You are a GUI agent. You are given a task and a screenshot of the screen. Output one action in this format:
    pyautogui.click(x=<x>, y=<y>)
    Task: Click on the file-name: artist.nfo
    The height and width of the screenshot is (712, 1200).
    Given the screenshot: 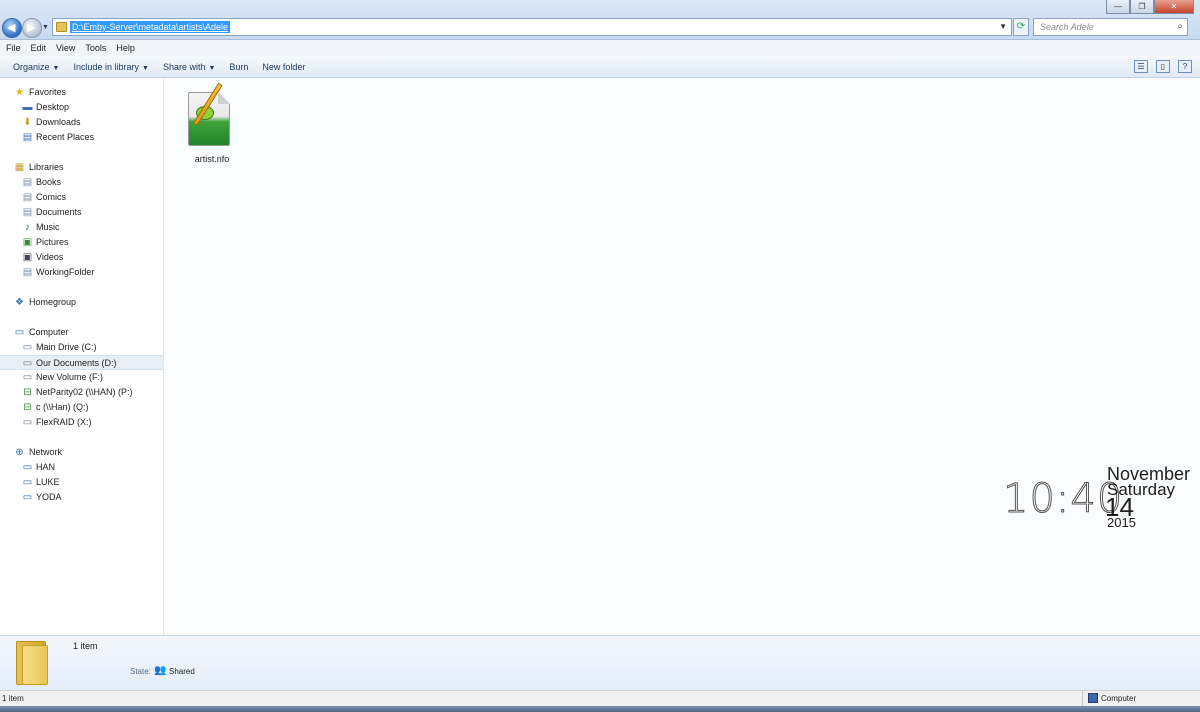 What is the action you would take?
    pyautogui.click(x=212, y=159)
    